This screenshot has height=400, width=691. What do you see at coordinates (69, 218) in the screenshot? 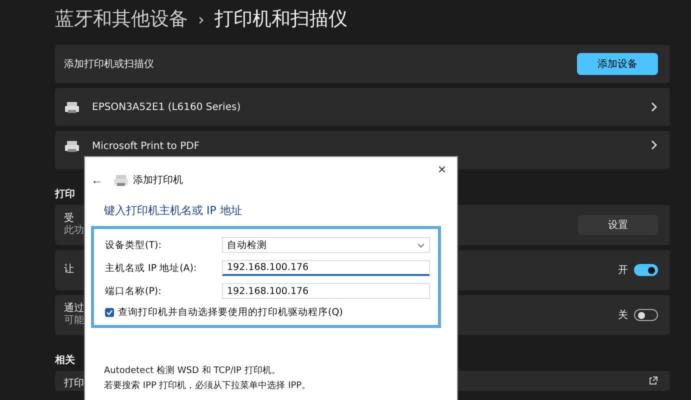
I see `setting-title: 受` at bounding box center [69, 218].